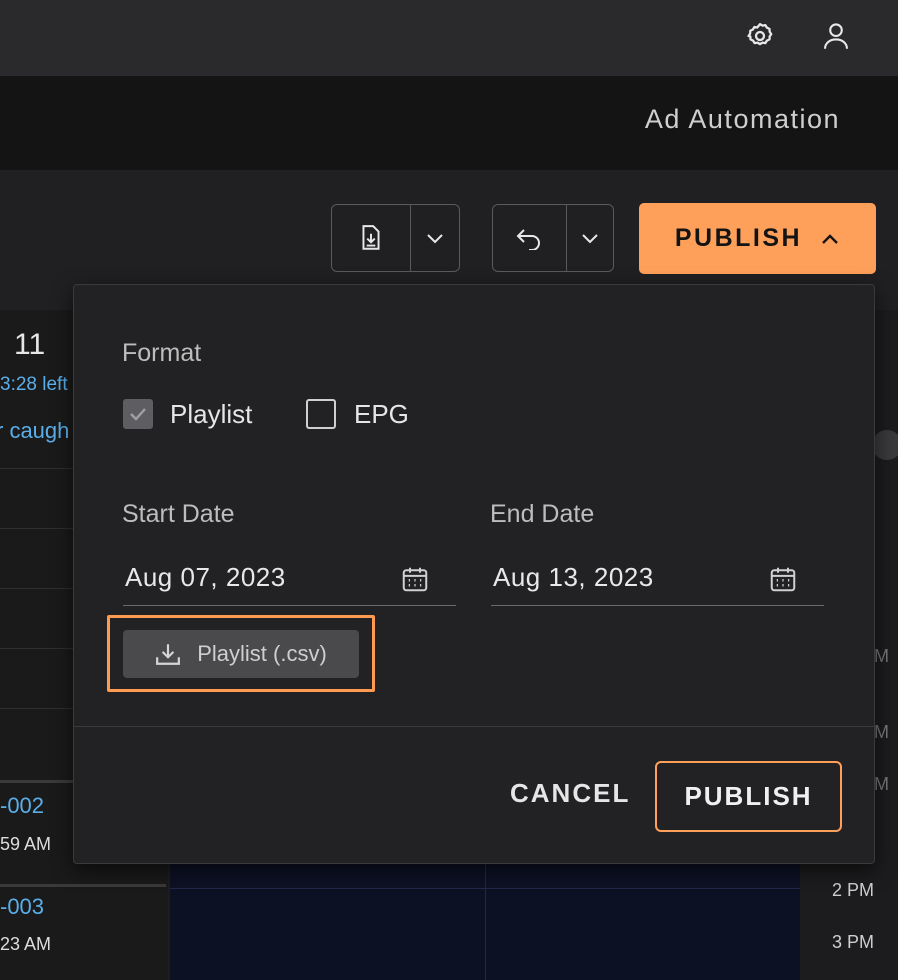 Image resolution: width=898 pixels, height=980 pixels. What do you see at coordinates (542, 514) in the screenshot?
I see `end-date-label: End Date` at bounding box center [542, 514].